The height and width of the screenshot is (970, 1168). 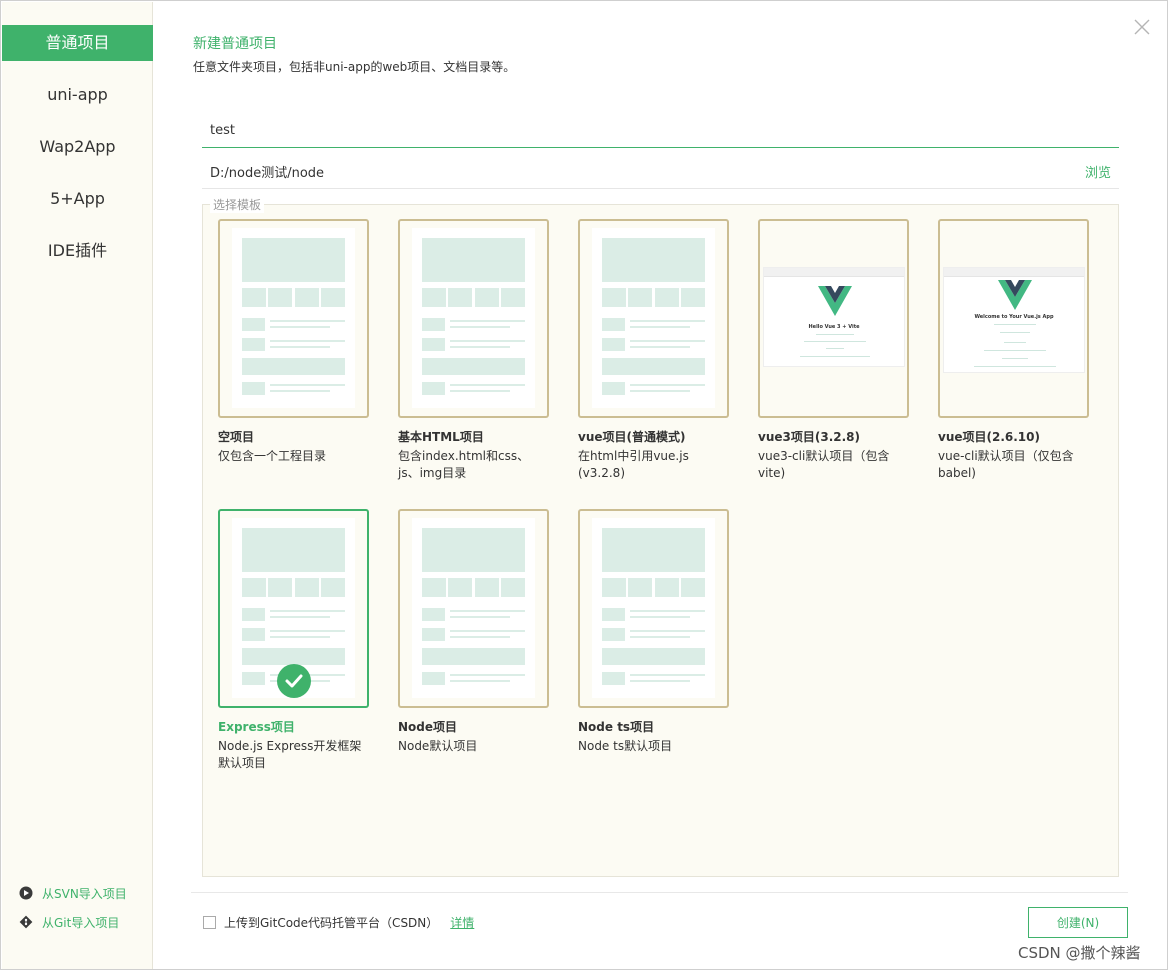 What do you see at coordinates (77, 251) in the screenshot?
I see `sidebar-item-ide-plugin: IDE插件` at bounding box center [77, 251].